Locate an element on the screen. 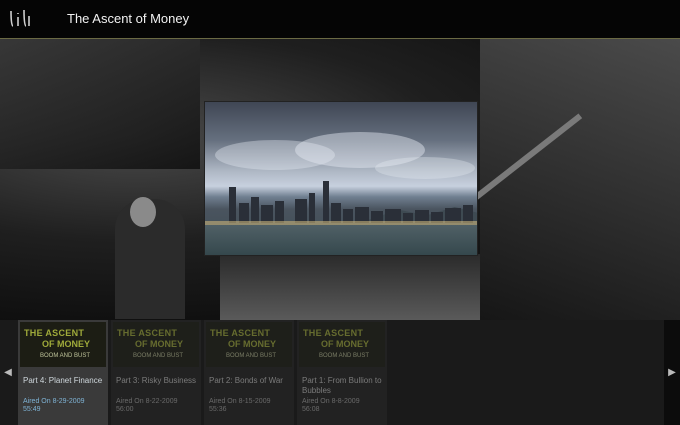 This screenshot has height=425, width=680. page-title: The Ascent of Money is located at coordinates (128, 18).